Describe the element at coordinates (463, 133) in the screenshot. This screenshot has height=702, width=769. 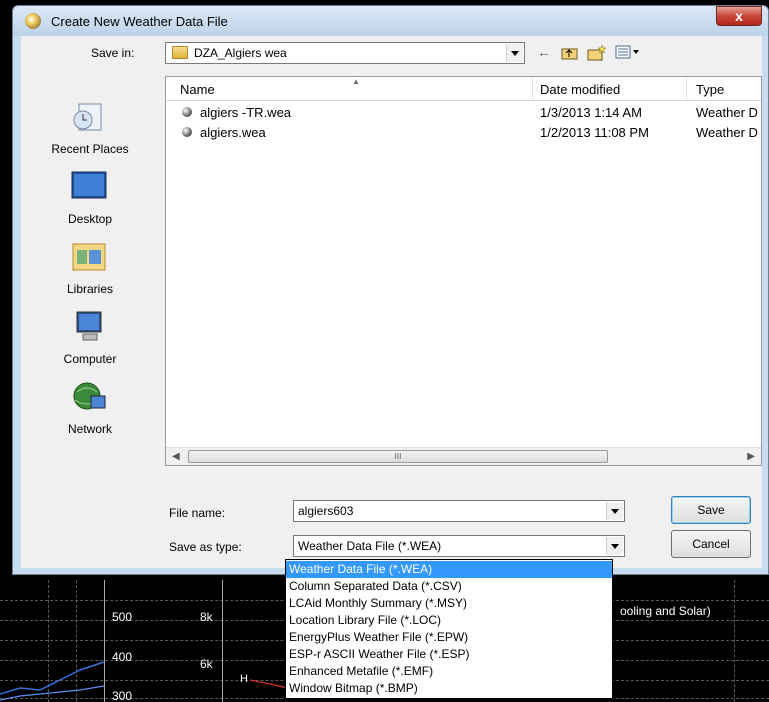
I see `file-row: algiers.wea 1/2/2013 11:08 PM Weather D` at that location.